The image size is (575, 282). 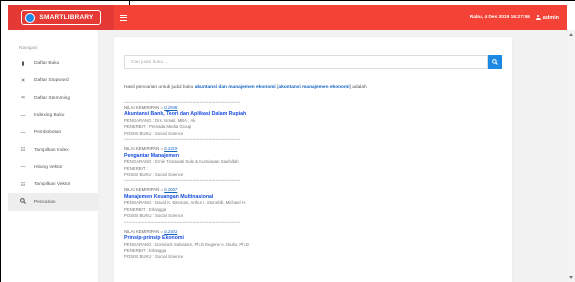 I want to click on sidebar-item-pembobotan: — Pembobotan, so click(x=53, y=132).